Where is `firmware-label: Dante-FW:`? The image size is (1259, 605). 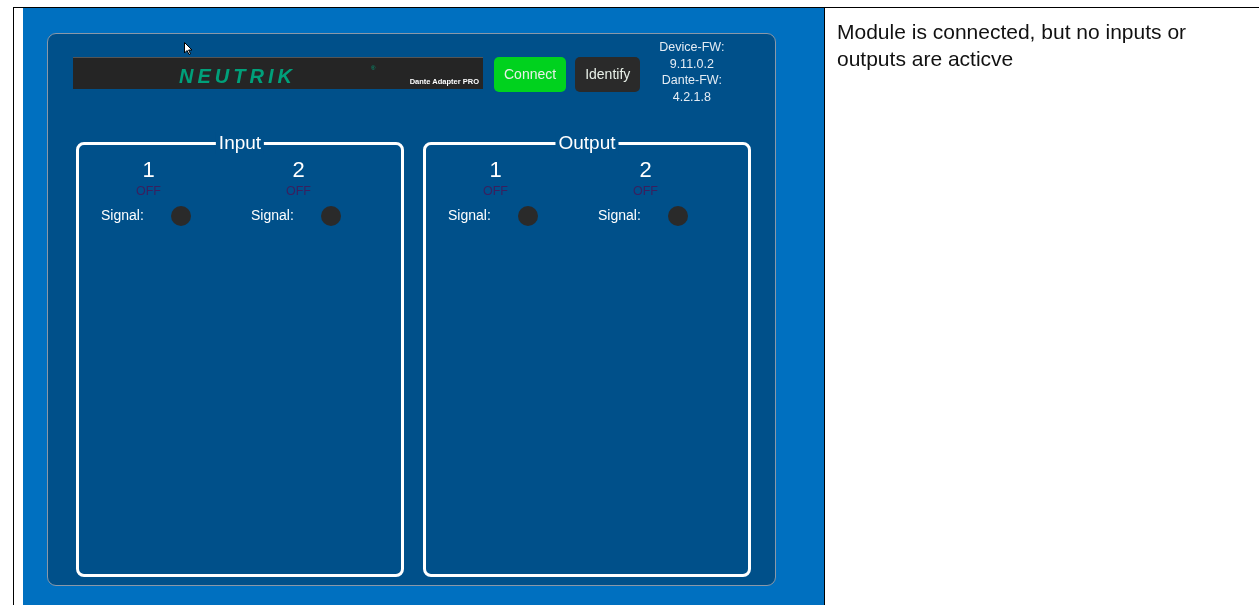 firmware-label: Dante-FW: is located at coordinates (691, 80).